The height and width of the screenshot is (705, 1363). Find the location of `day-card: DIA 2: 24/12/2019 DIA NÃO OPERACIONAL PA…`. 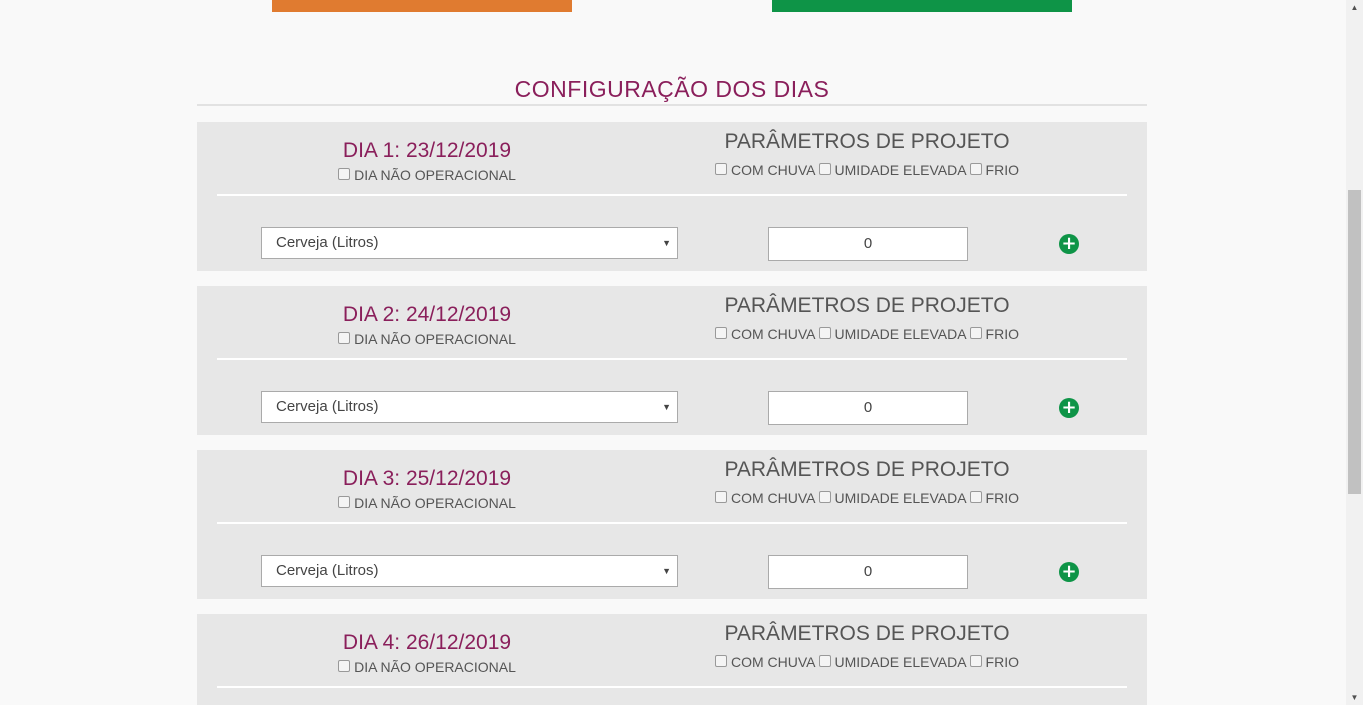

day-card: DIA 2: 24/12/2019 DIA NÃO OPERACIONAL PA… is located at coordinates (672, 360).